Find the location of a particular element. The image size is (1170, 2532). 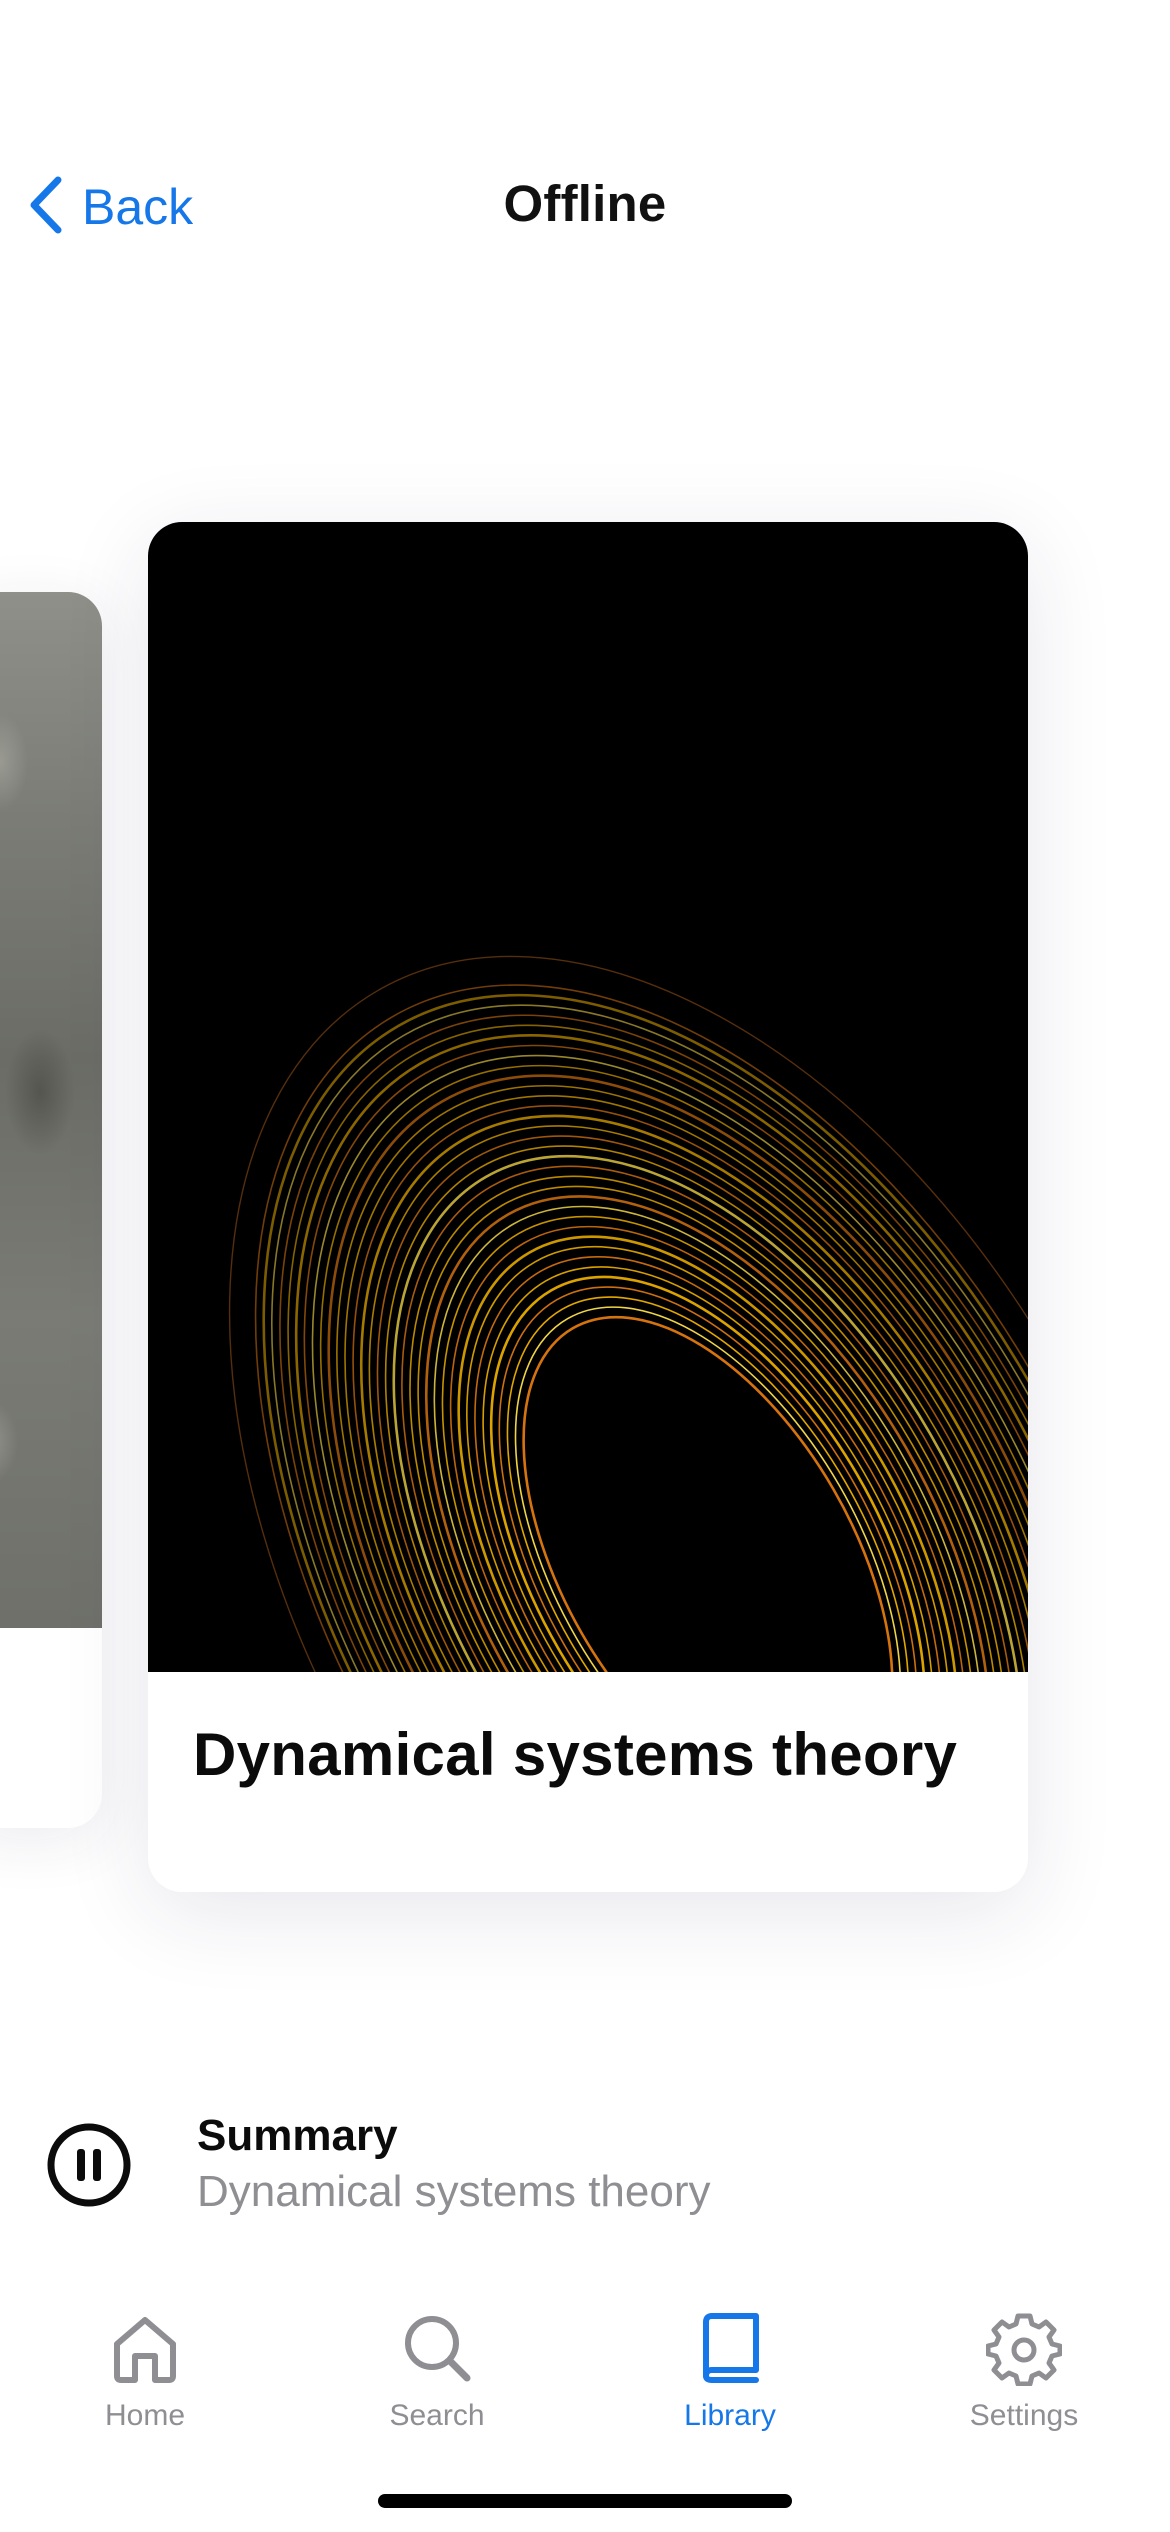

tab-bar: Home Search Library Settings is located at coordinates (585, 2380).